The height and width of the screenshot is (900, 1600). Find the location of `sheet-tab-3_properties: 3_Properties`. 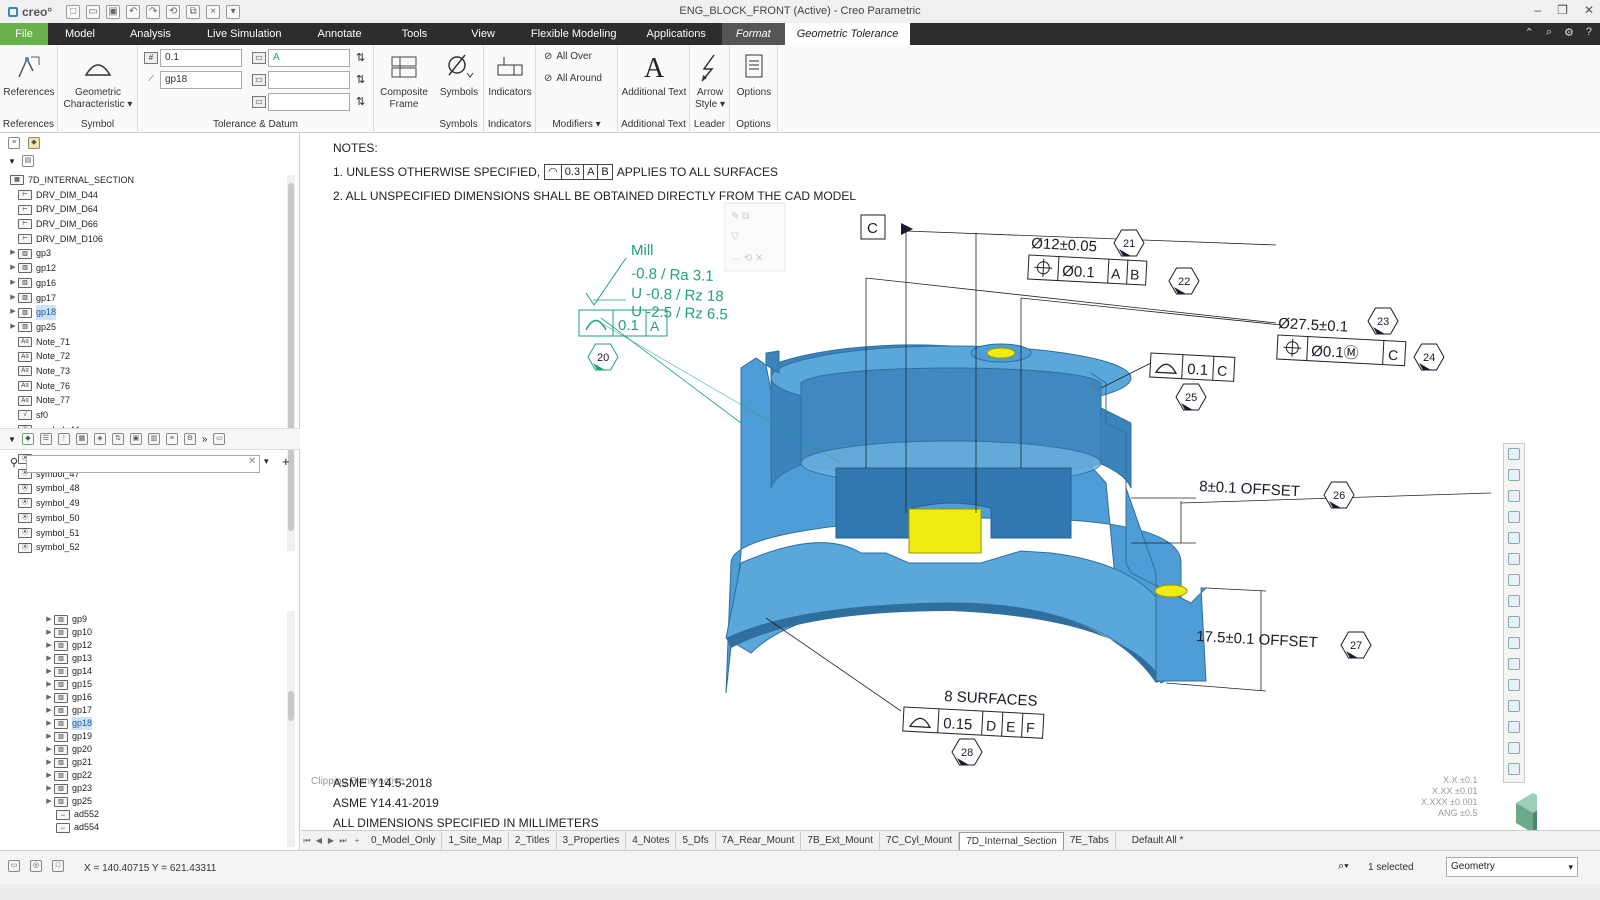

sheet-tab-3_properties: 3_Properties is located at coordinates (592, 840).